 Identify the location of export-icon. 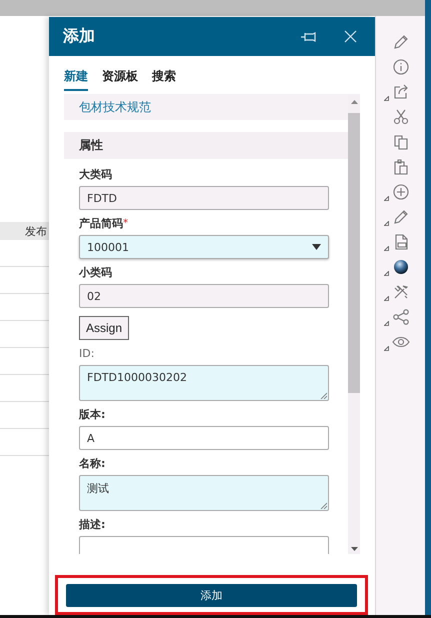
(401, 92).